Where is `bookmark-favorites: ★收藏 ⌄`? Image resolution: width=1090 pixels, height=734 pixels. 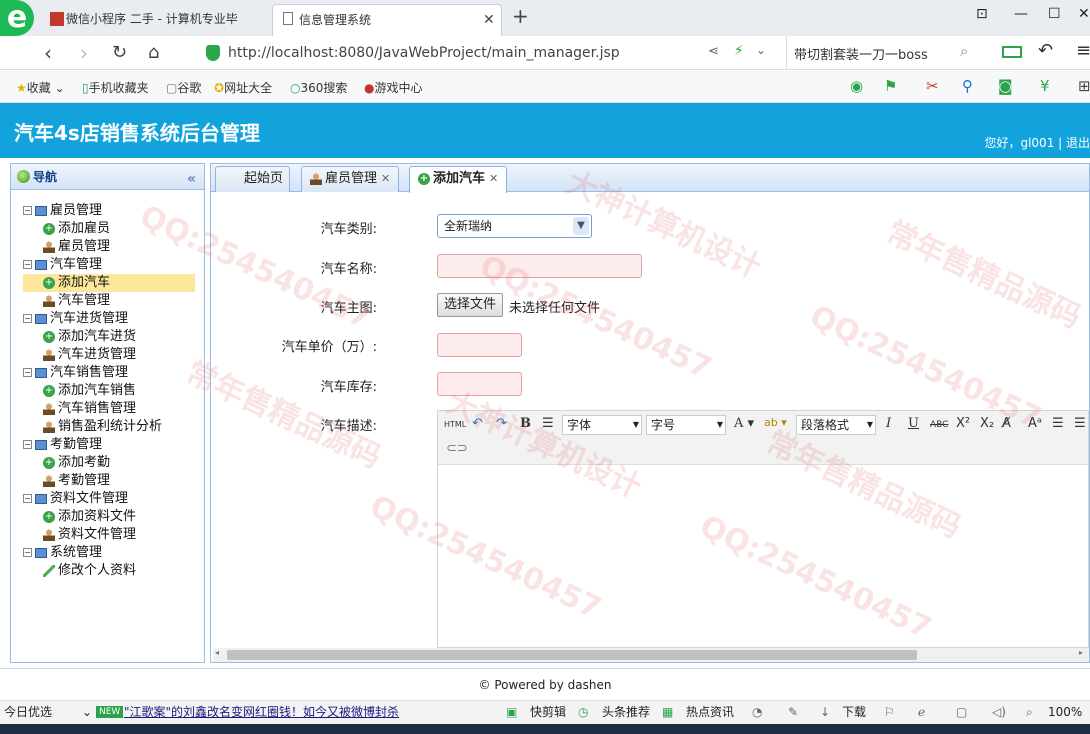
bookmark-favorites: ★收藏 ⌄ is located at coordinates (40, 87).